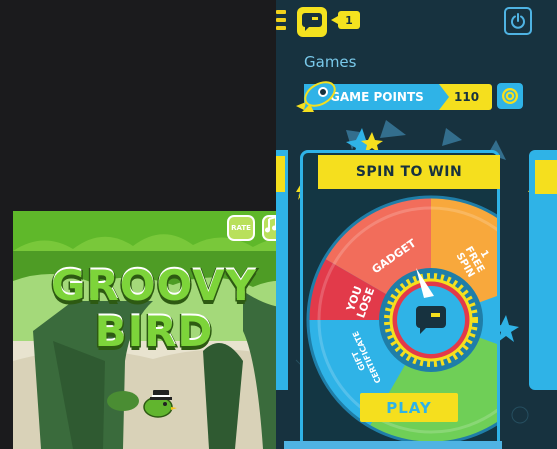 This screenshot has width=557, height=449. I want to click on game-title-line1: GROOVY, so click(153, 286).